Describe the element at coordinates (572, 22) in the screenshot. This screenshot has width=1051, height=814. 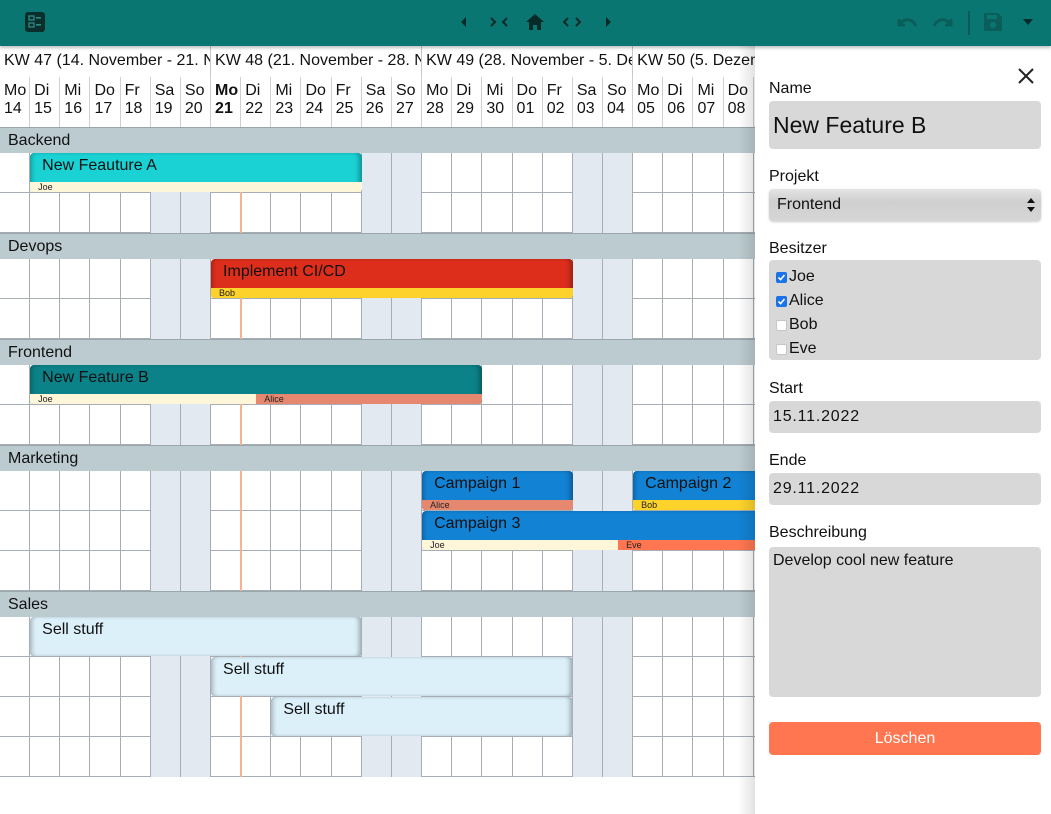
I see `zoom-out-button` at that location.